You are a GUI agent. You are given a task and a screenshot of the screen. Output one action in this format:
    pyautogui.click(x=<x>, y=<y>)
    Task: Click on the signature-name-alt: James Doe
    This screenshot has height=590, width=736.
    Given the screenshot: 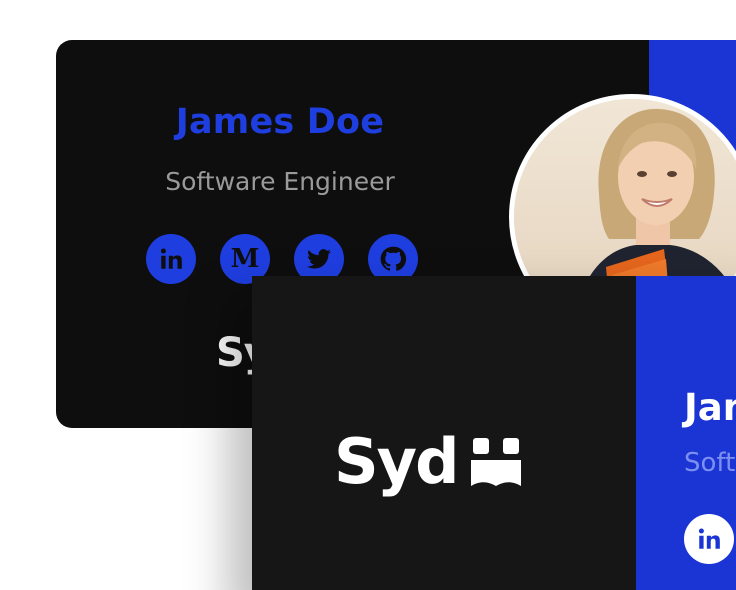 What is the action you would take?
    pyautogui.click(x=710, y=407)
    